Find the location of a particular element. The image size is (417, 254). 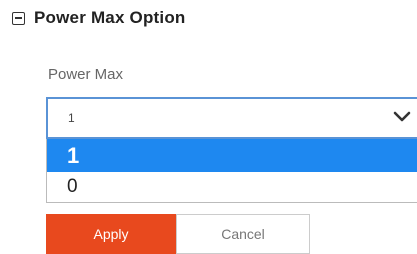

collapse-icon is located at coordinates (18, 18).